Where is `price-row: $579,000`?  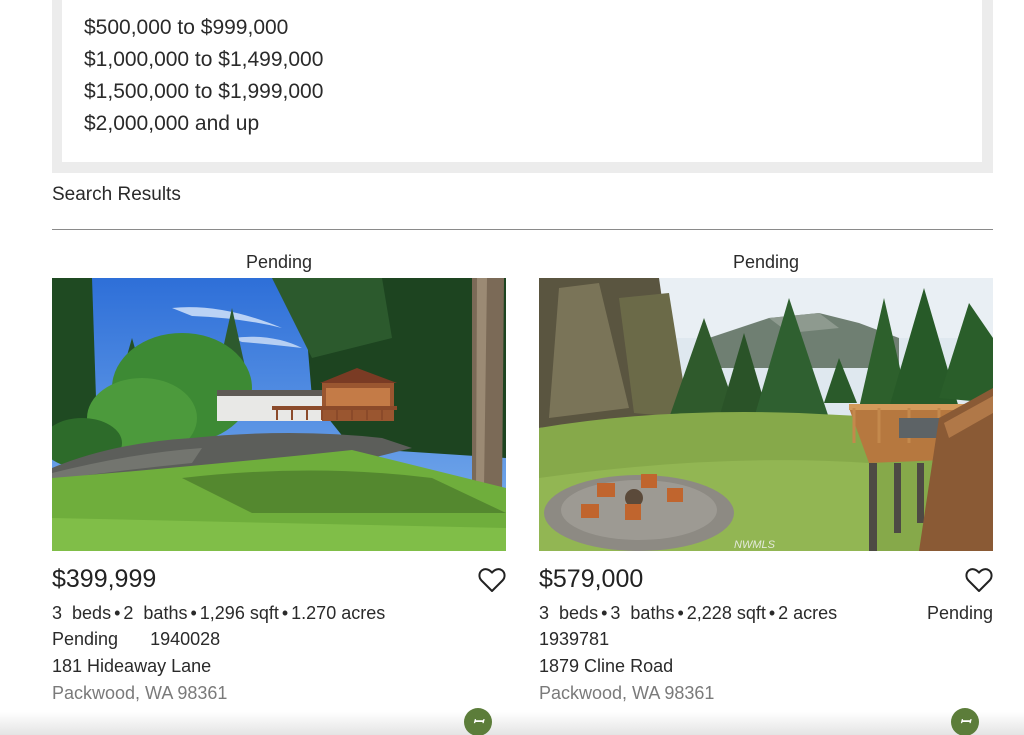 price-row: $579,000 is located at coordinates (766, 584).